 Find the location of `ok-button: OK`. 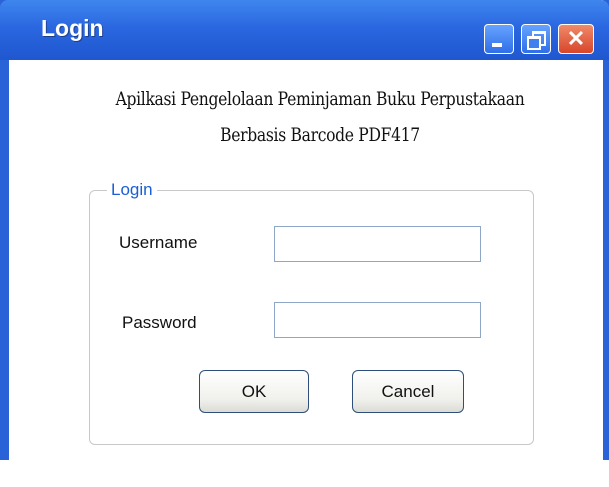

ok-button: OK is located at coordinates (254, 391).